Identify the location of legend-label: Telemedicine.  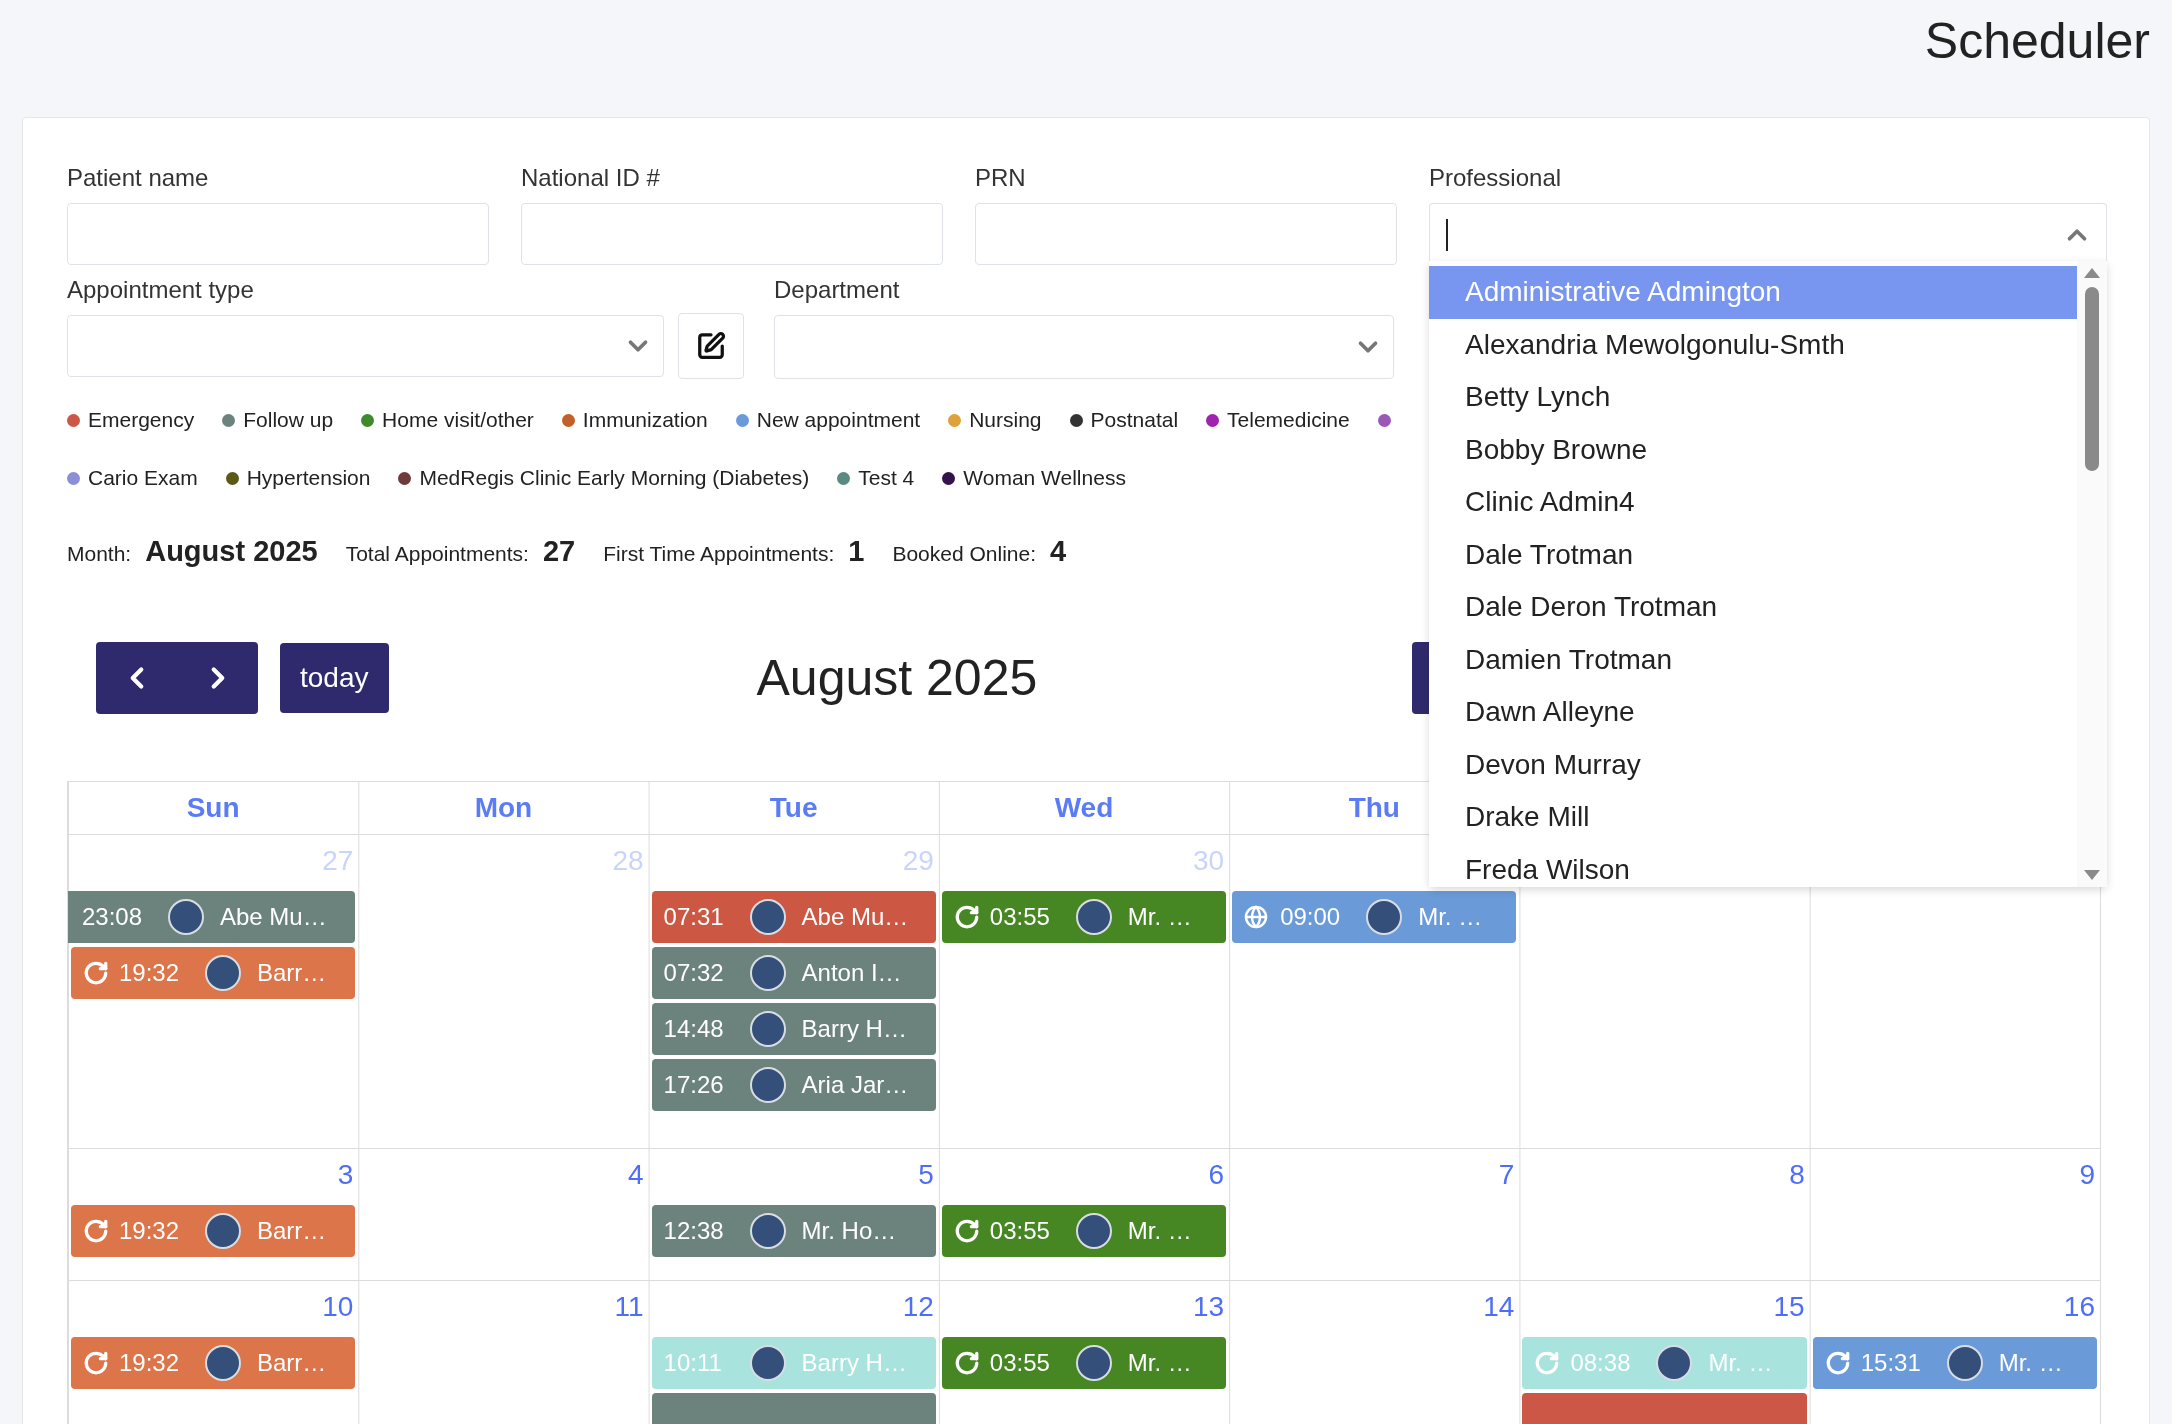
(1288, 420).